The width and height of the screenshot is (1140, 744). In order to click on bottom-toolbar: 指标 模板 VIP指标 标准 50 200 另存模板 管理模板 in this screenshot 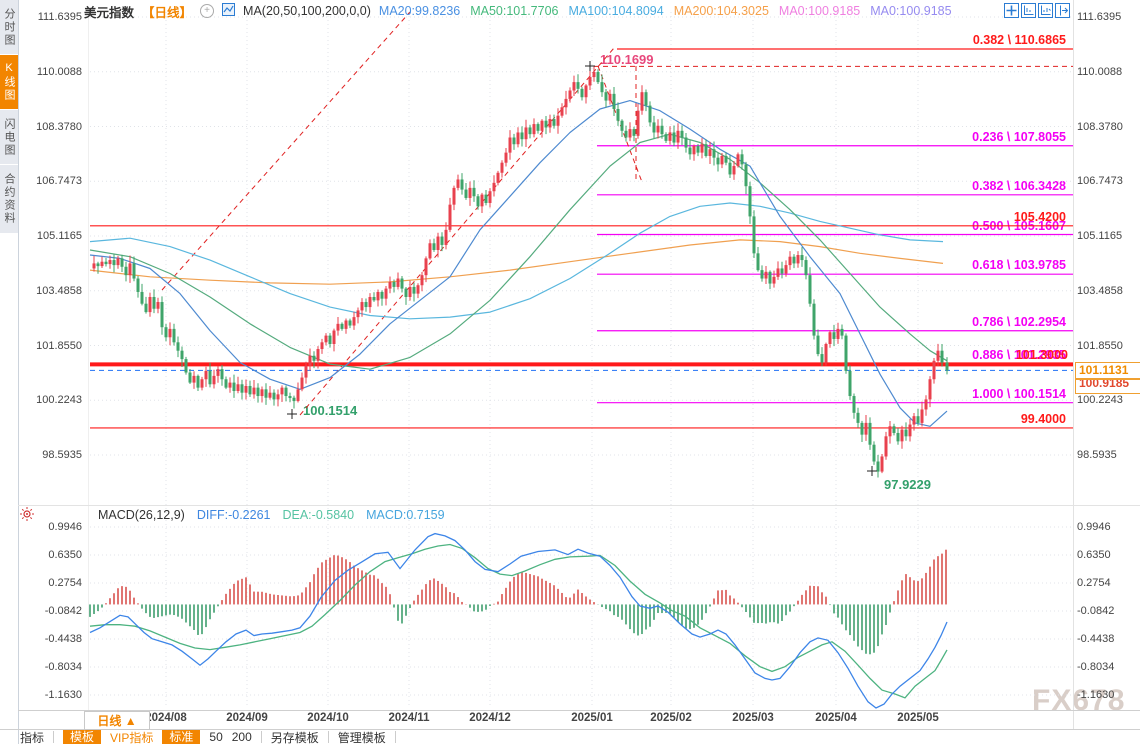, I will do `click(208, 737)`.